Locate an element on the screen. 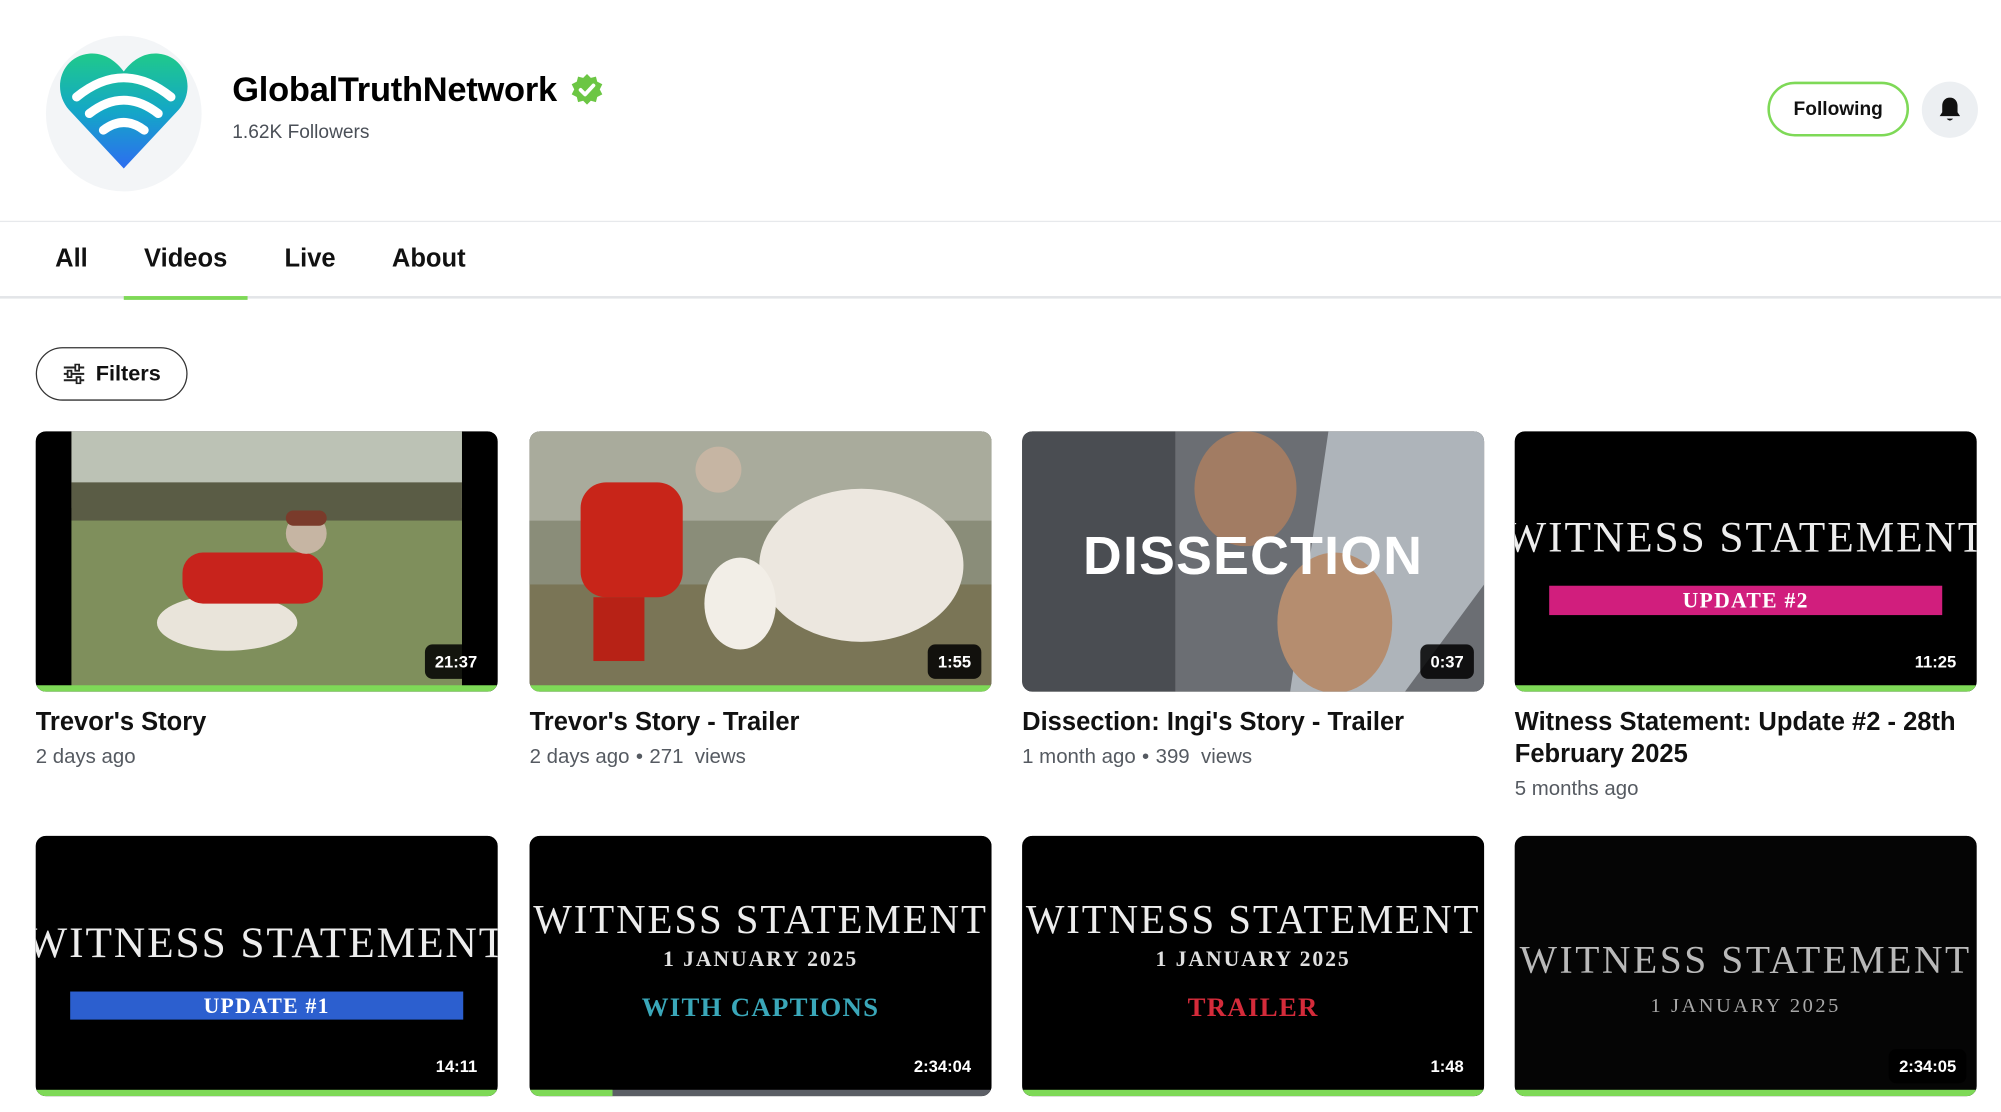  duration-badge: 1:55 is located at coordinates (954, 661).